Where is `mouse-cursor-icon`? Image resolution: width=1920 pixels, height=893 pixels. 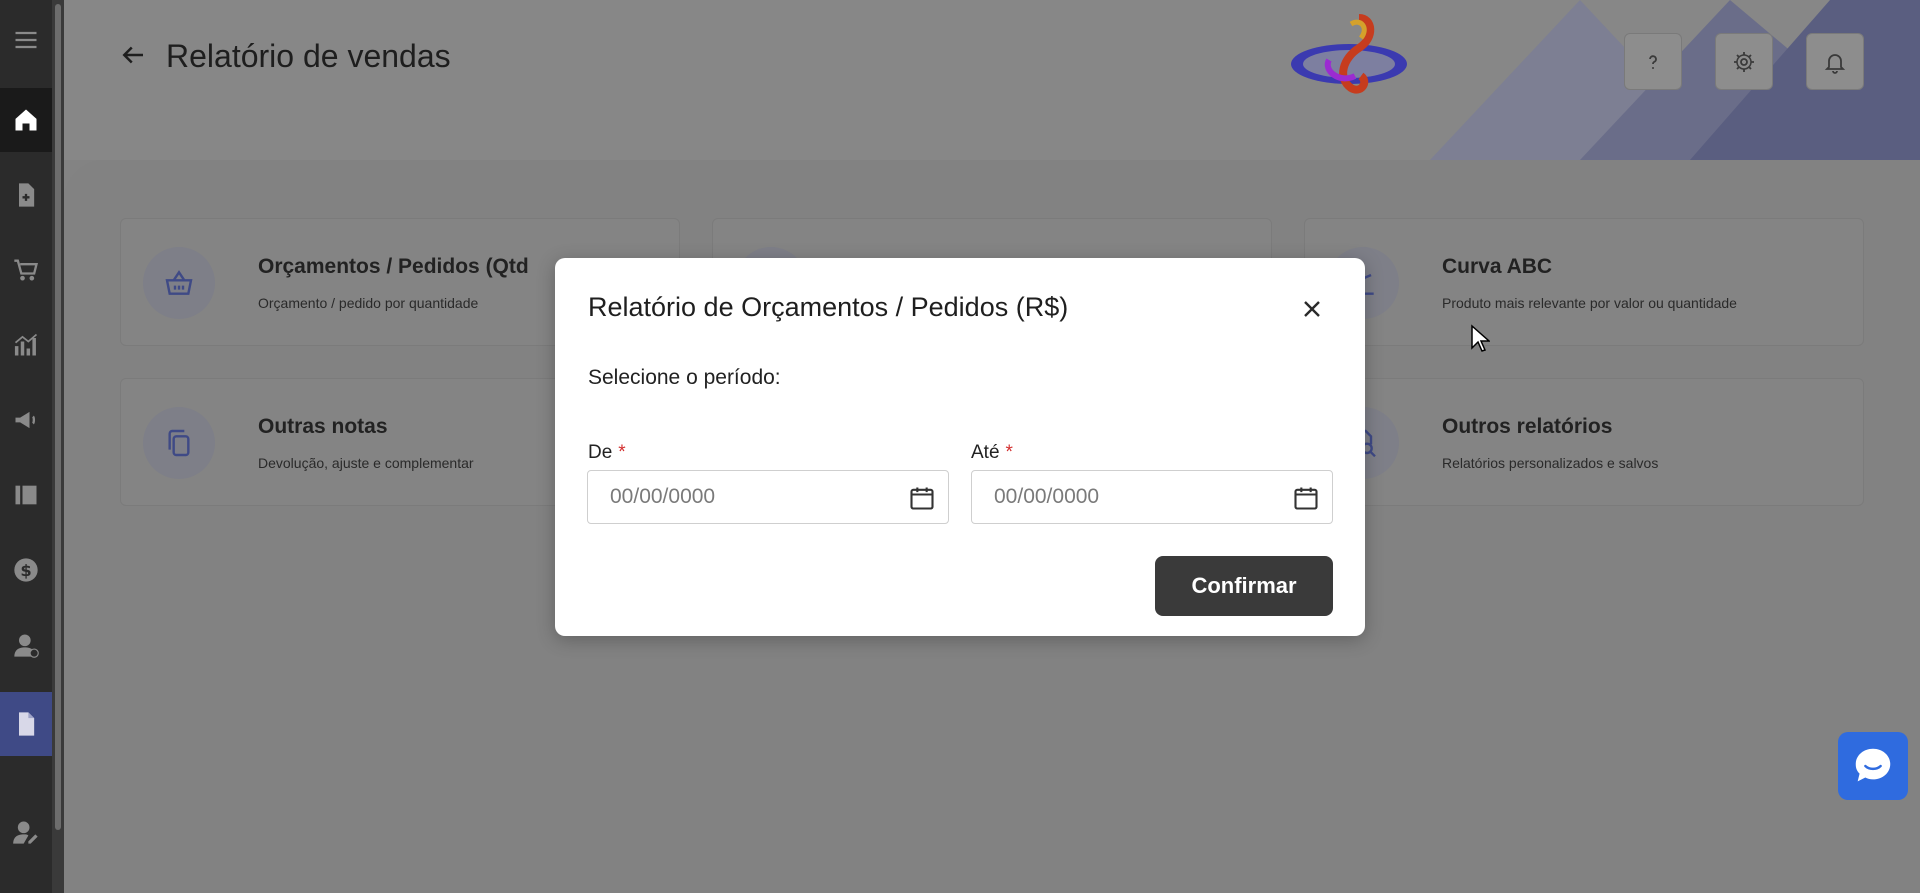 mouse-cursor-icon is located at coordinates (1480, 338).